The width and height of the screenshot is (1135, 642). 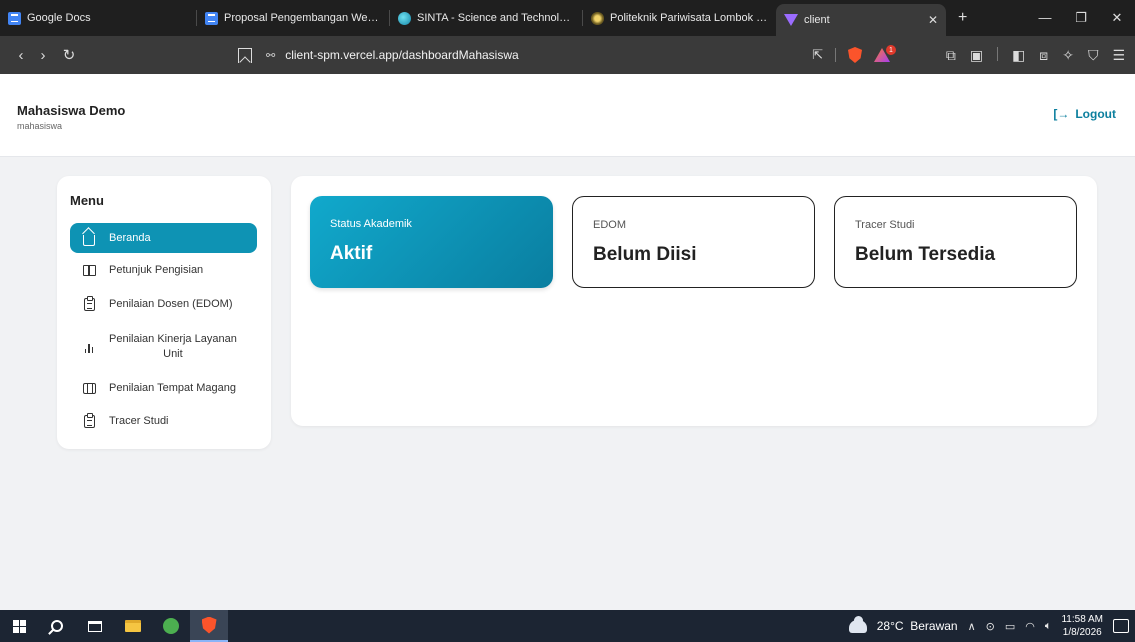 I want to click on url-text: client-spm.vercel.app/dashboardMahasiswa, so click(x=401, y=55).